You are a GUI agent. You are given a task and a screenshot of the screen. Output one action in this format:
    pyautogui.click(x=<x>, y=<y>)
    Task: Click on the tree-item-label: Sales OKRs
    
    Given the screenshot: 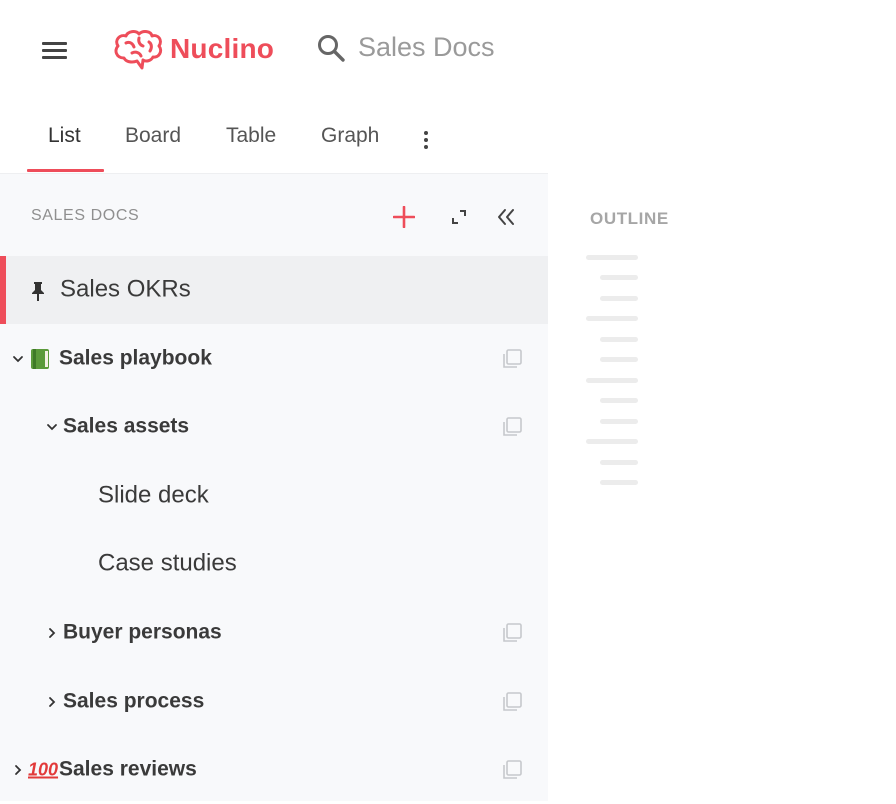 What is the action you would take?
    pyautogui.click(x=125, y=289)
    